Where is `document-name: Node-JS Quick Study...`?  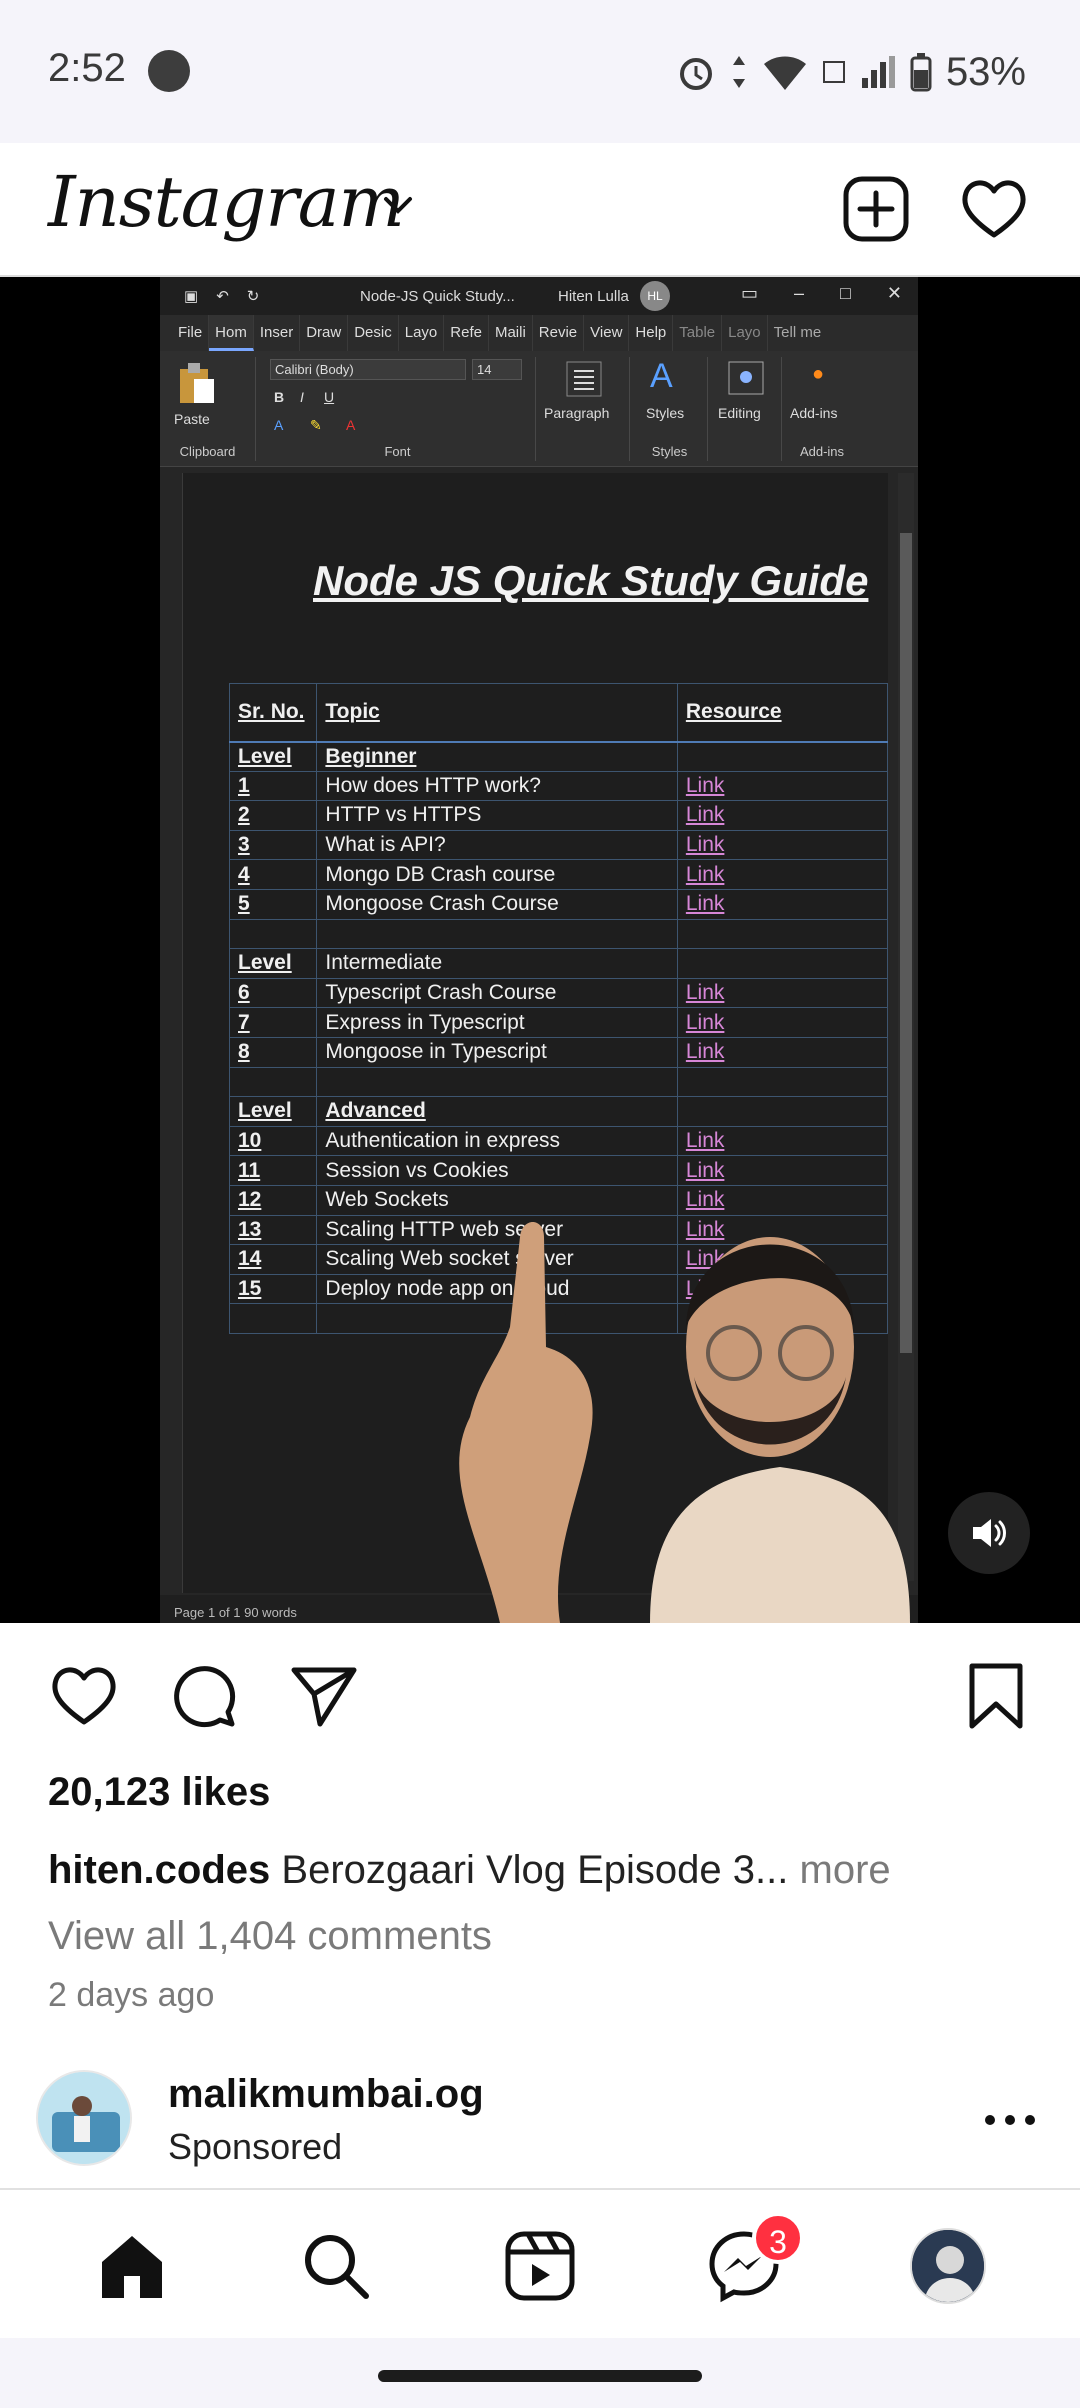 document-name: Node-JS Quick Study... is located at coordinates (437, 296).